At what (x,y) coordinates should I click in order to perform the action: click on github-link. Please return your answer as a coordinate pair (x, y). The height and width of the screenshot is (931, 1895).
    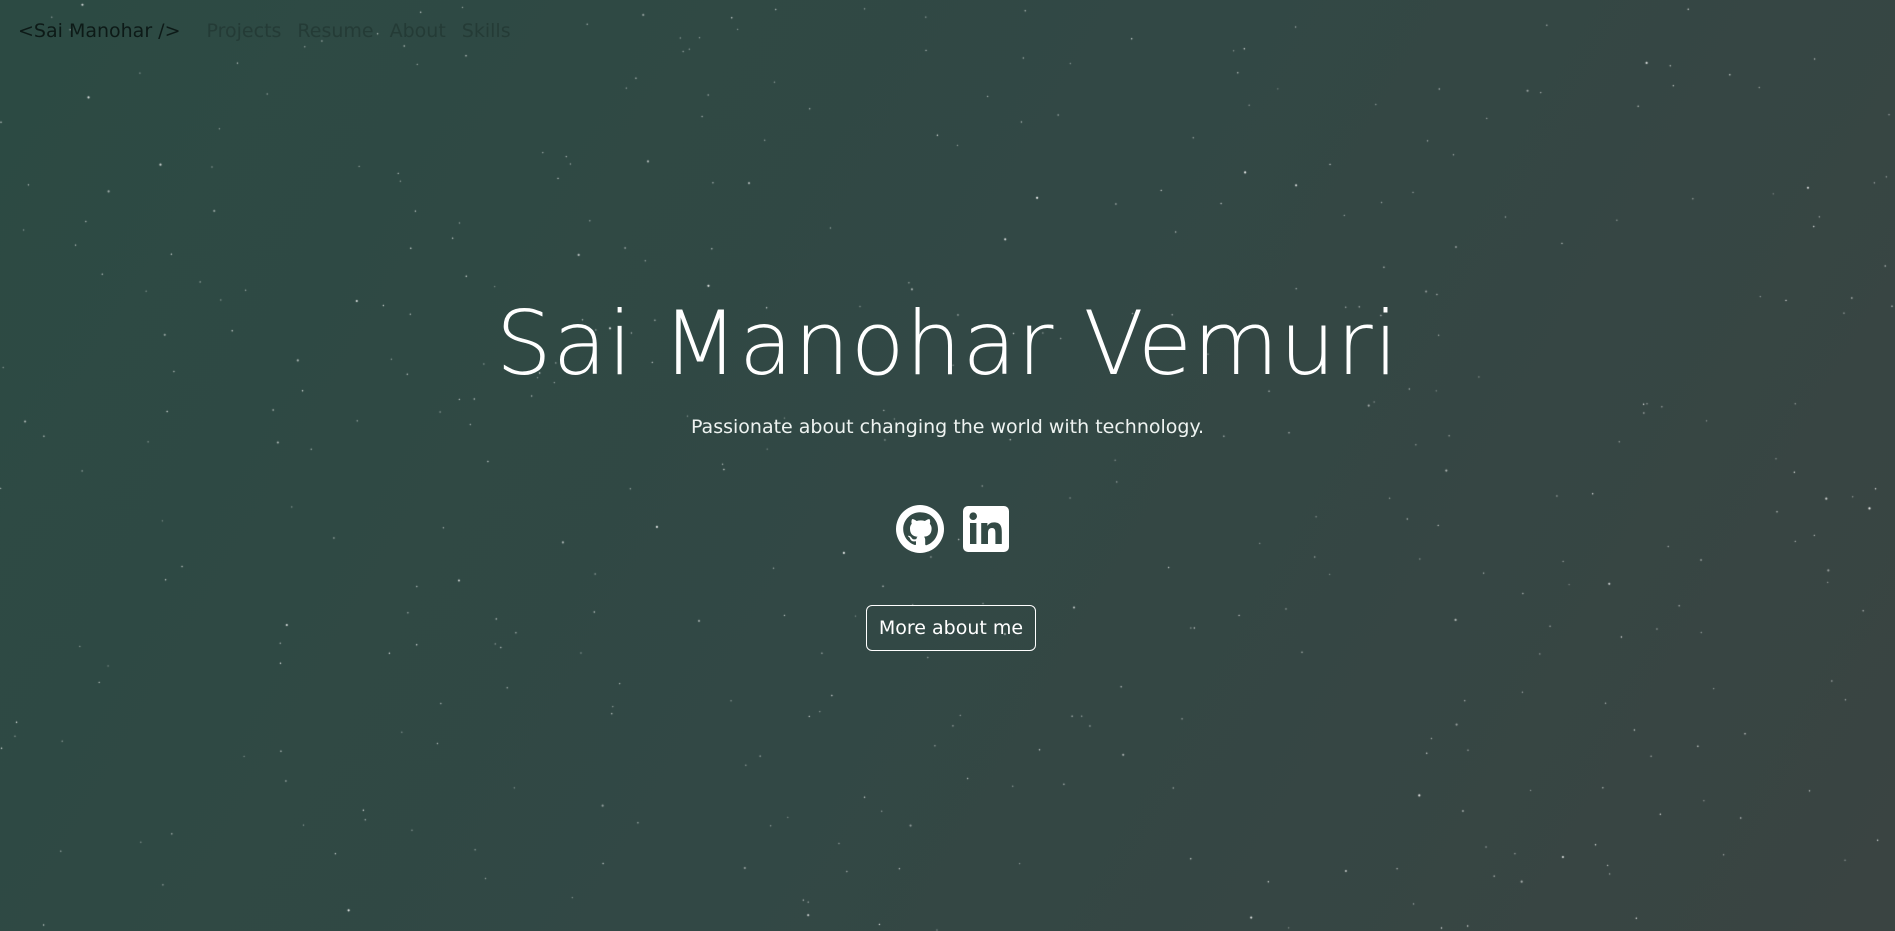
    Looking at the image, I should click on (920, 529).